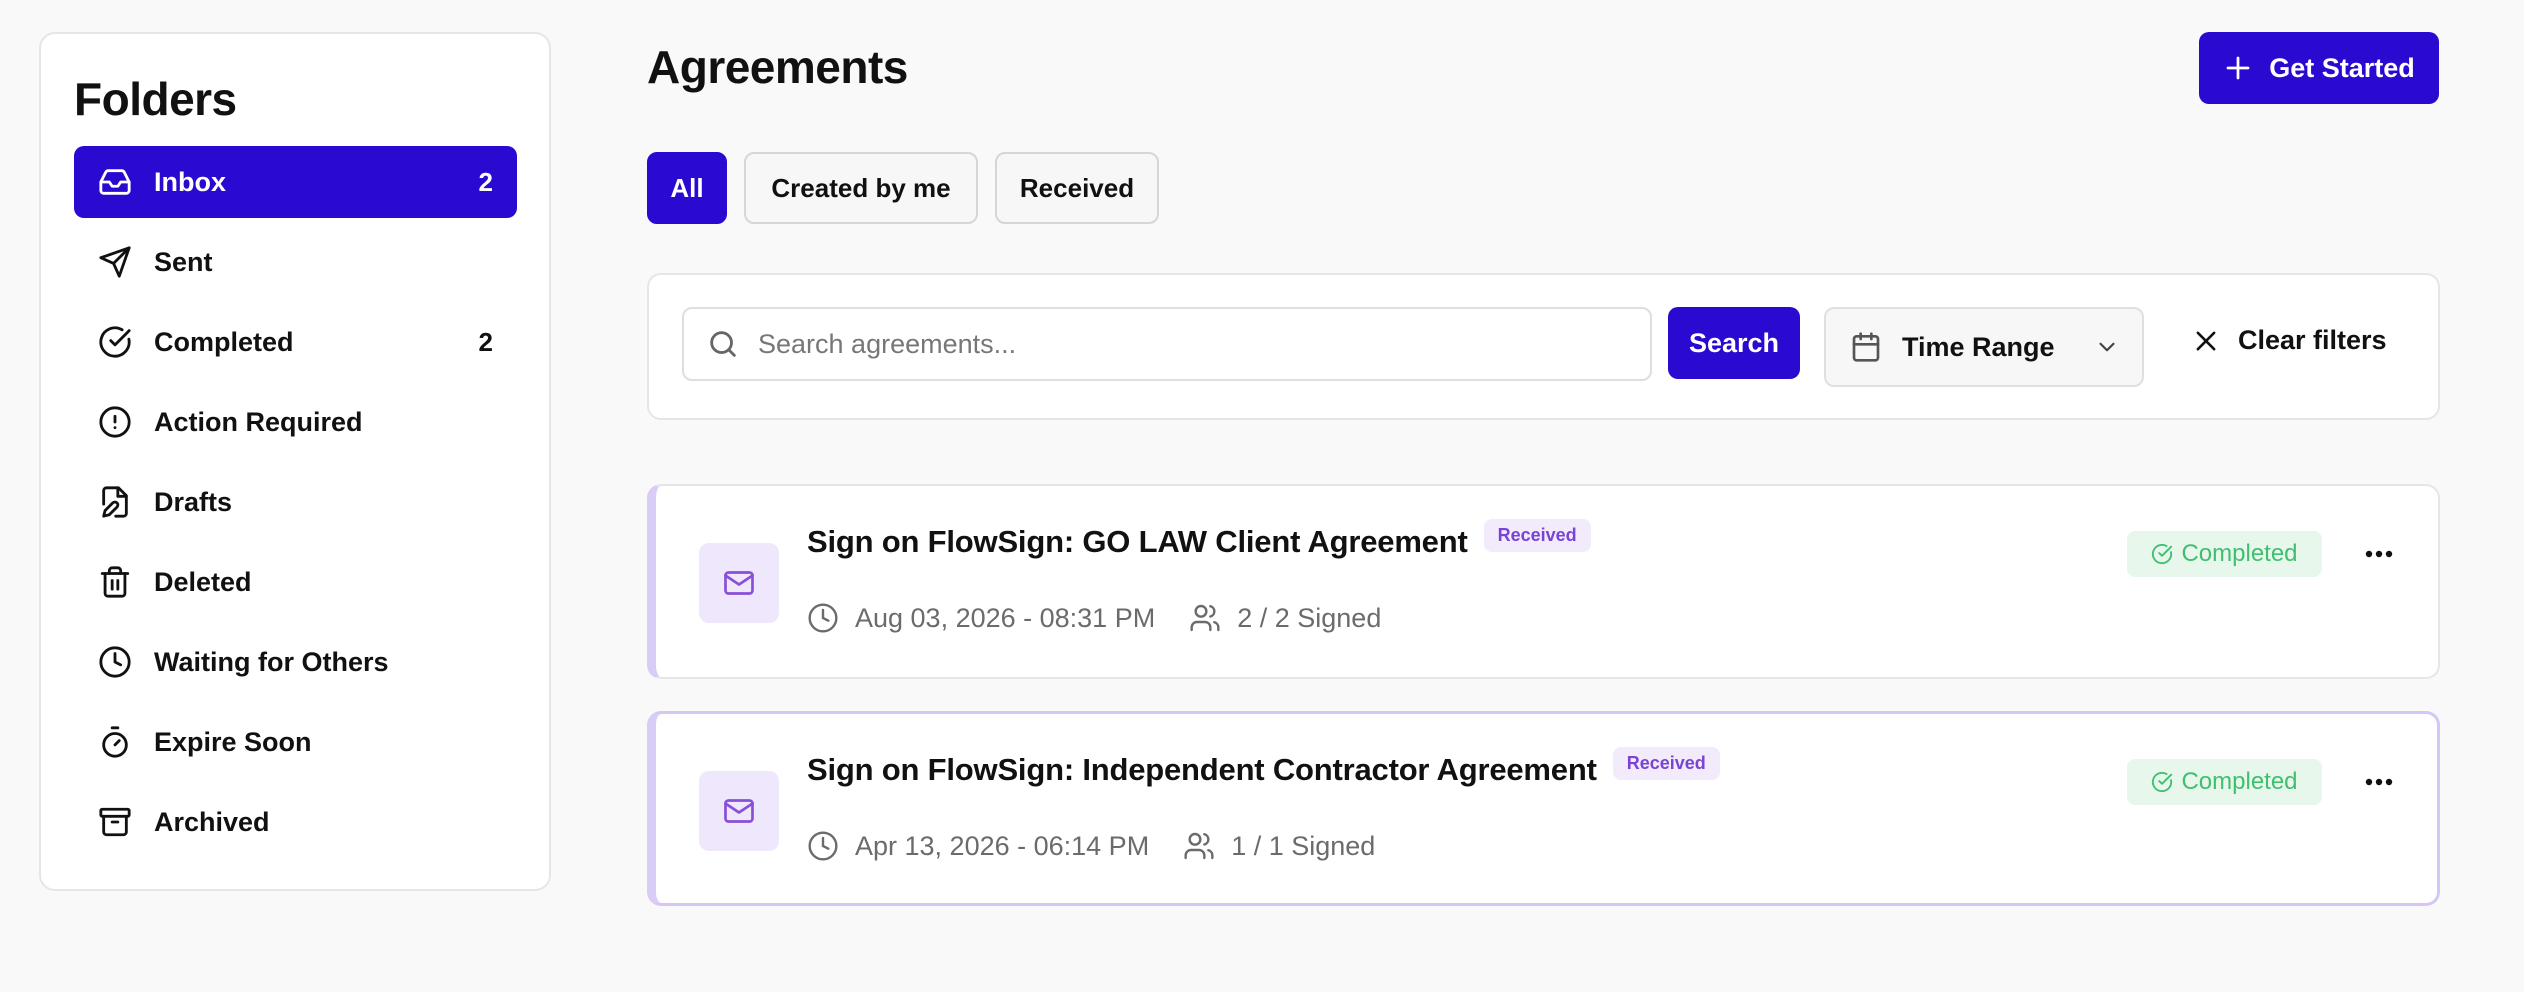 Image resolution: width=2524 pixels, height=992 pixels. Describe the element at coordinates (233, 741) in the screenshot. I see `sidebar-item-label: Expire Soon` at that location.